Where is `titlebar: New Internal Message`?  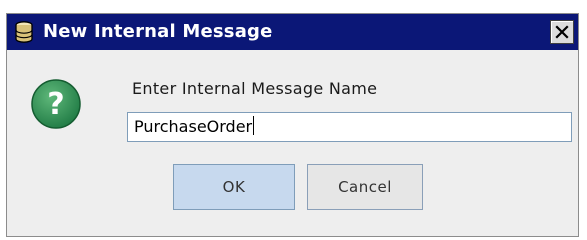
titlebar: New Internal Message is located at coordinates (292, 32).